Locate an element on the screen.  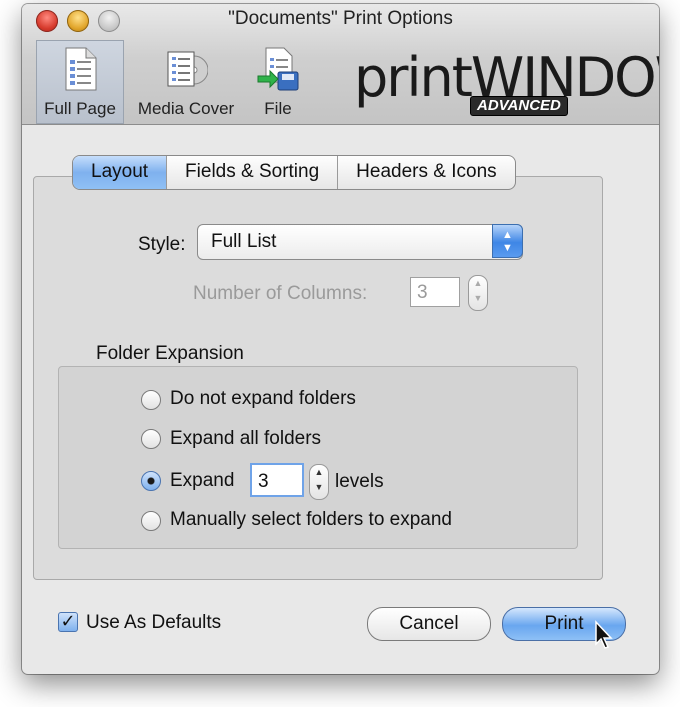
columns-label: Number of Columns: is located at coordinates (280, 293).